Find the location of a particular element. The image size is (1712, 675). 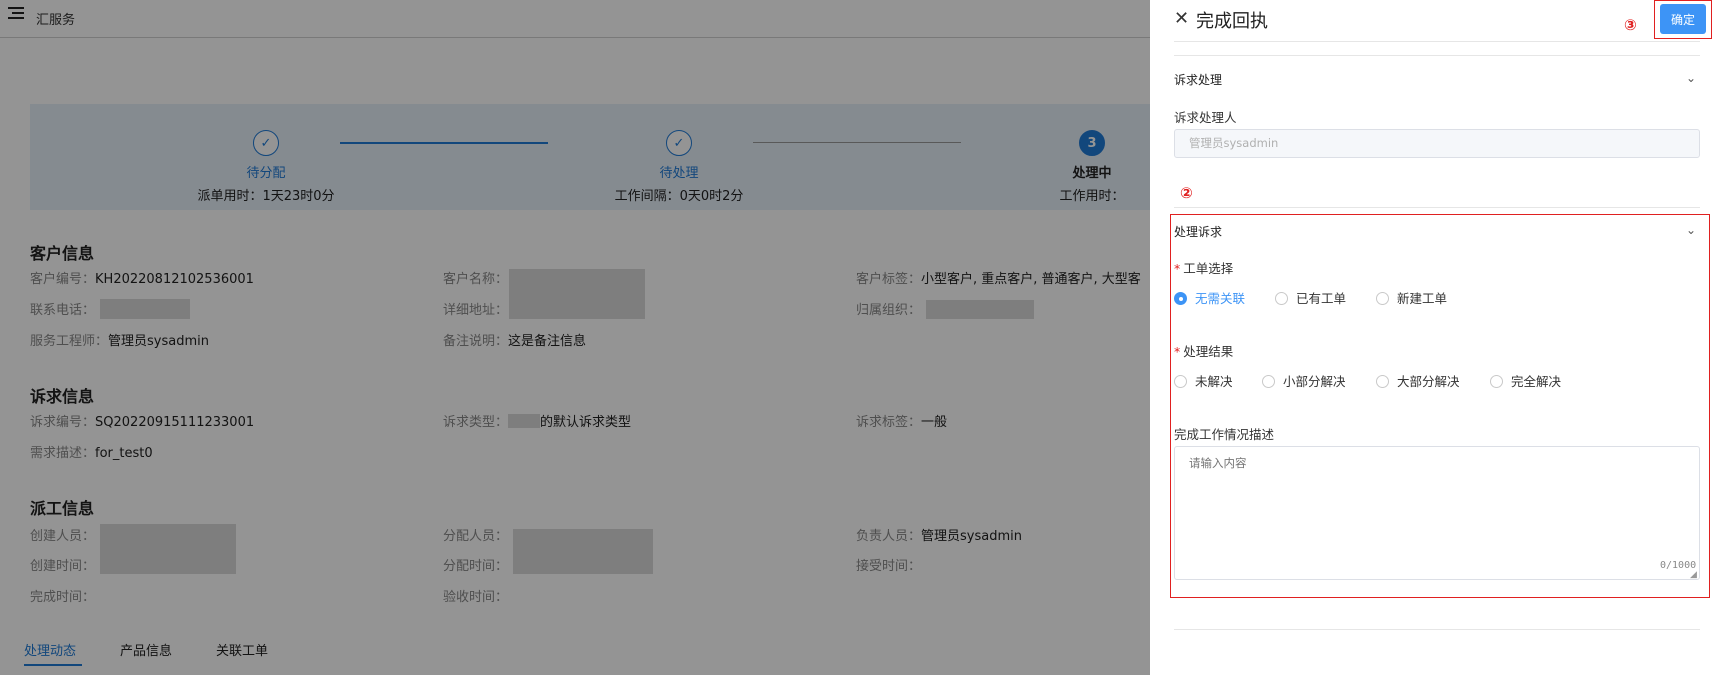

chevron-down-icon: ⌄ is located at coordinates (1691, 78).